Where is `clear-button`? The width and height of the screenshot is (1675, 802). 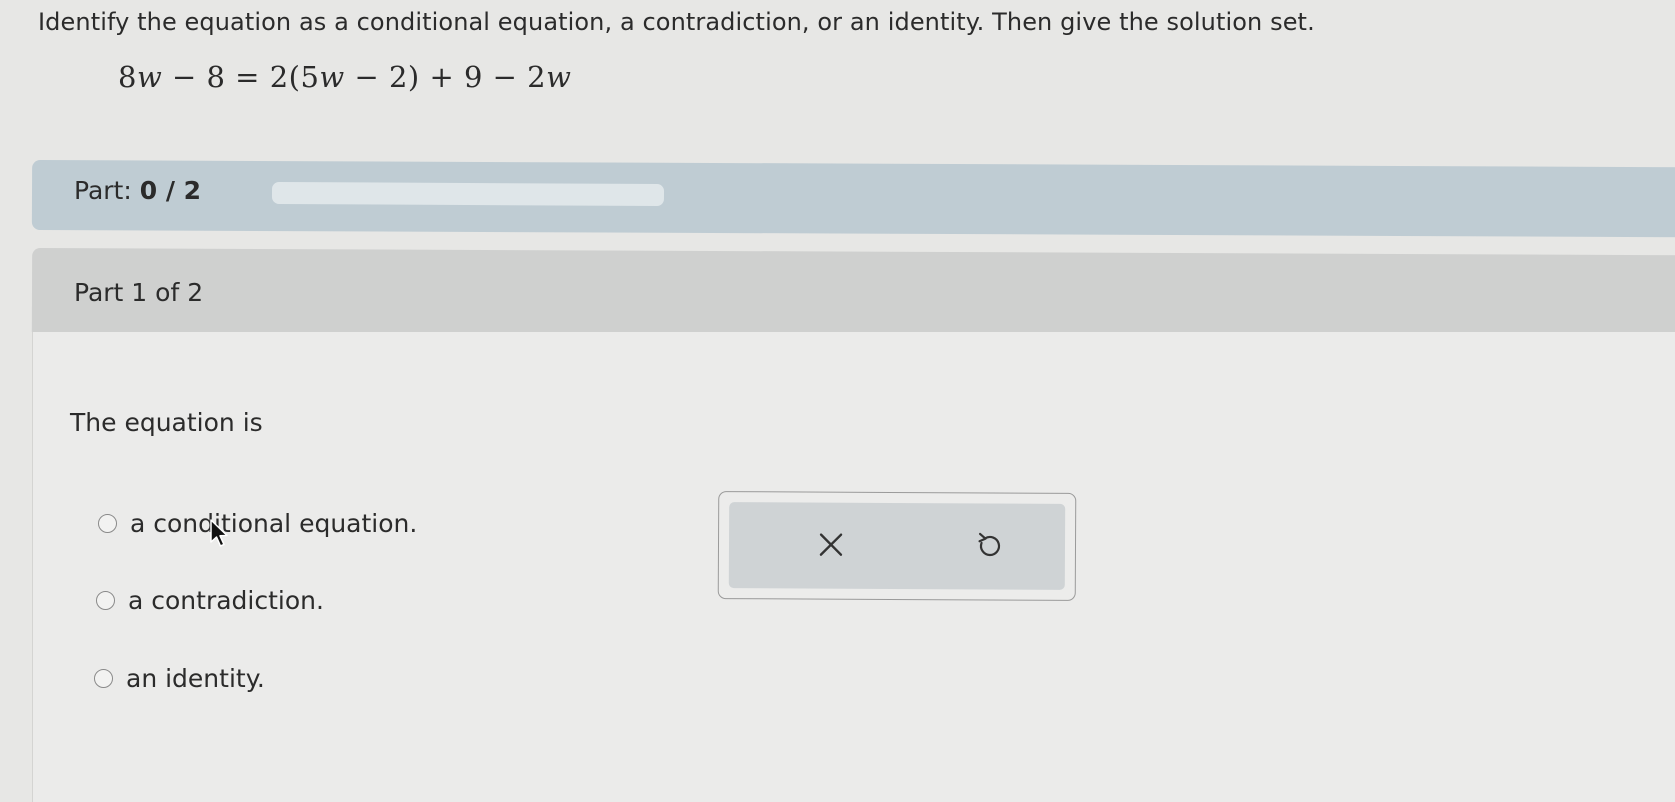
clear-button is located at coordinates (831, 545).